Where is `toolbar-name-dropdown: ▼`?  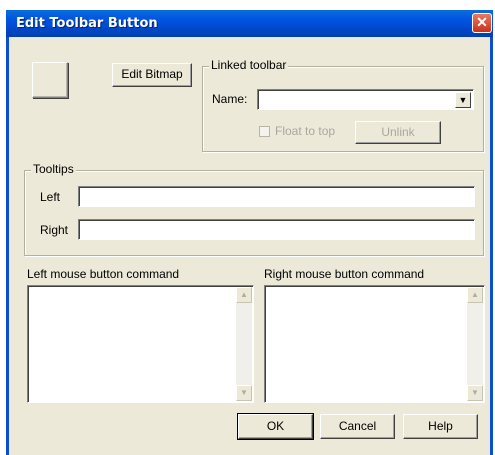
toolbar-name-dropdown: ▼ is located at coordinates (365, 99).